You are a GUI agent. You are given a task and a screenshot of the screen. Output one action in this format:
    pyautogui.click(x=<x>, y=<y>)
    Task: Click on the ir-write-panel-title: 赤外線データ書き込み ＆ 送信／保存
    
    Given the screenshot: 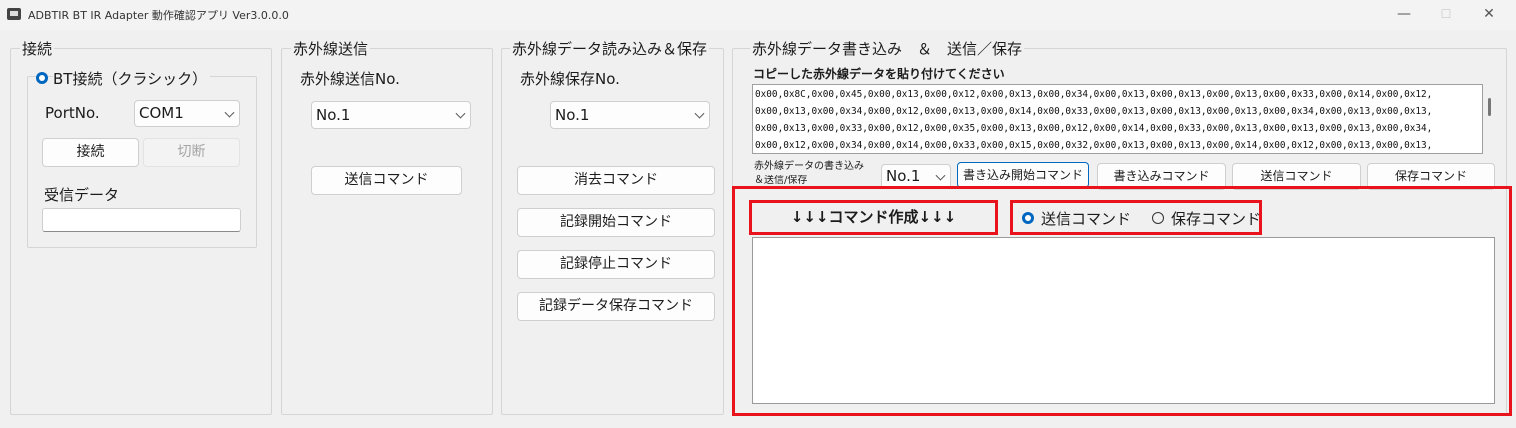 What is the action you would take?
    pyautogui.click(x=887, y=48)
    